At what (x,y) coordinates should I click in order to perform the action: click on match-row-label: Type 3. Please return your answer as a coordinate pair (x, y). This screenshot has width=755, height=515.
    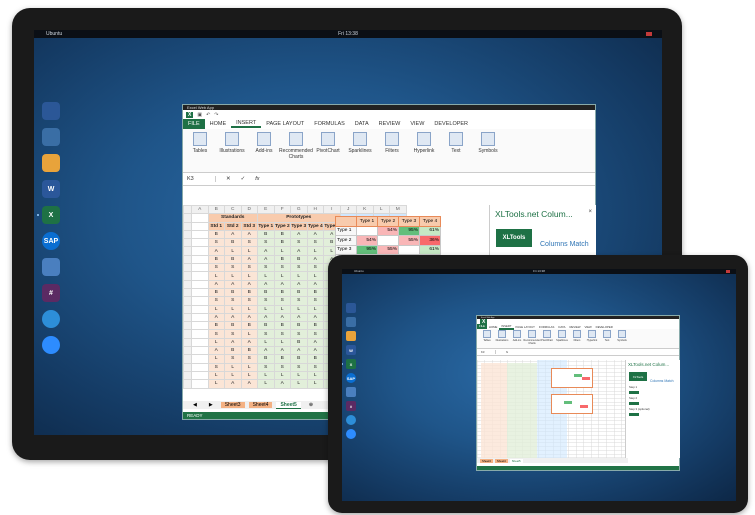
    Looking at the image, I should click on (346, 249).